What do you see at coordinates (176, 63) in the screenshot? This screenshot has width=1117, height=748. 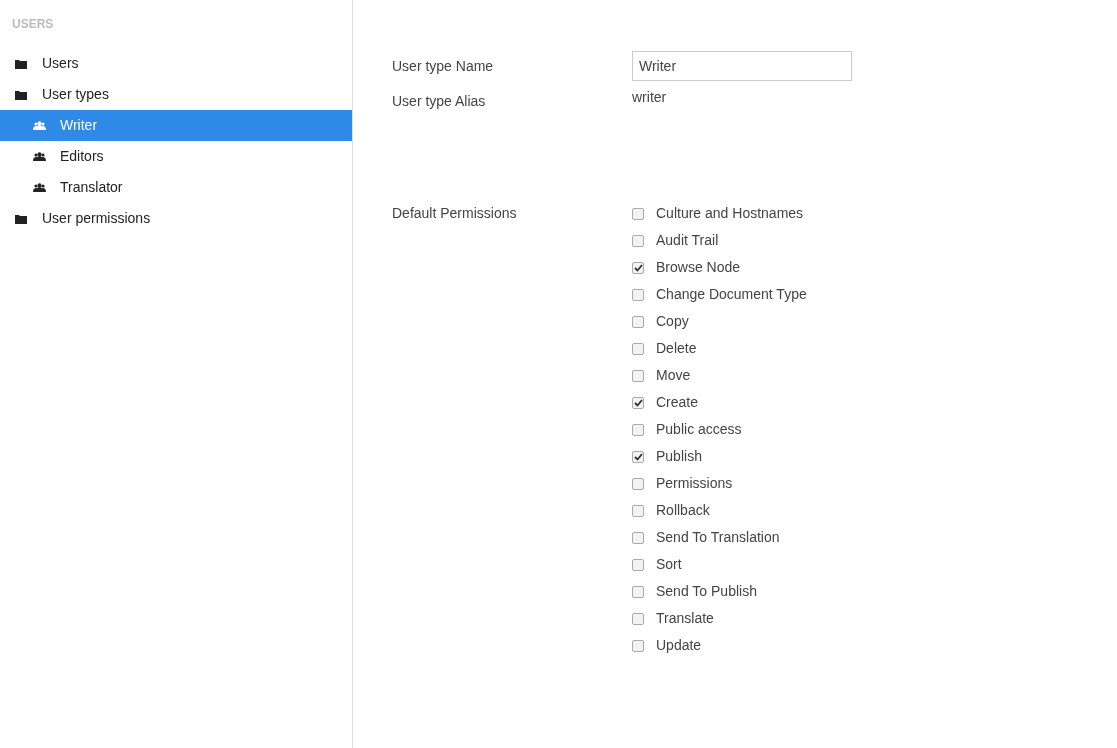 I see `tree-item: Users` at bounding box center [176, 63].